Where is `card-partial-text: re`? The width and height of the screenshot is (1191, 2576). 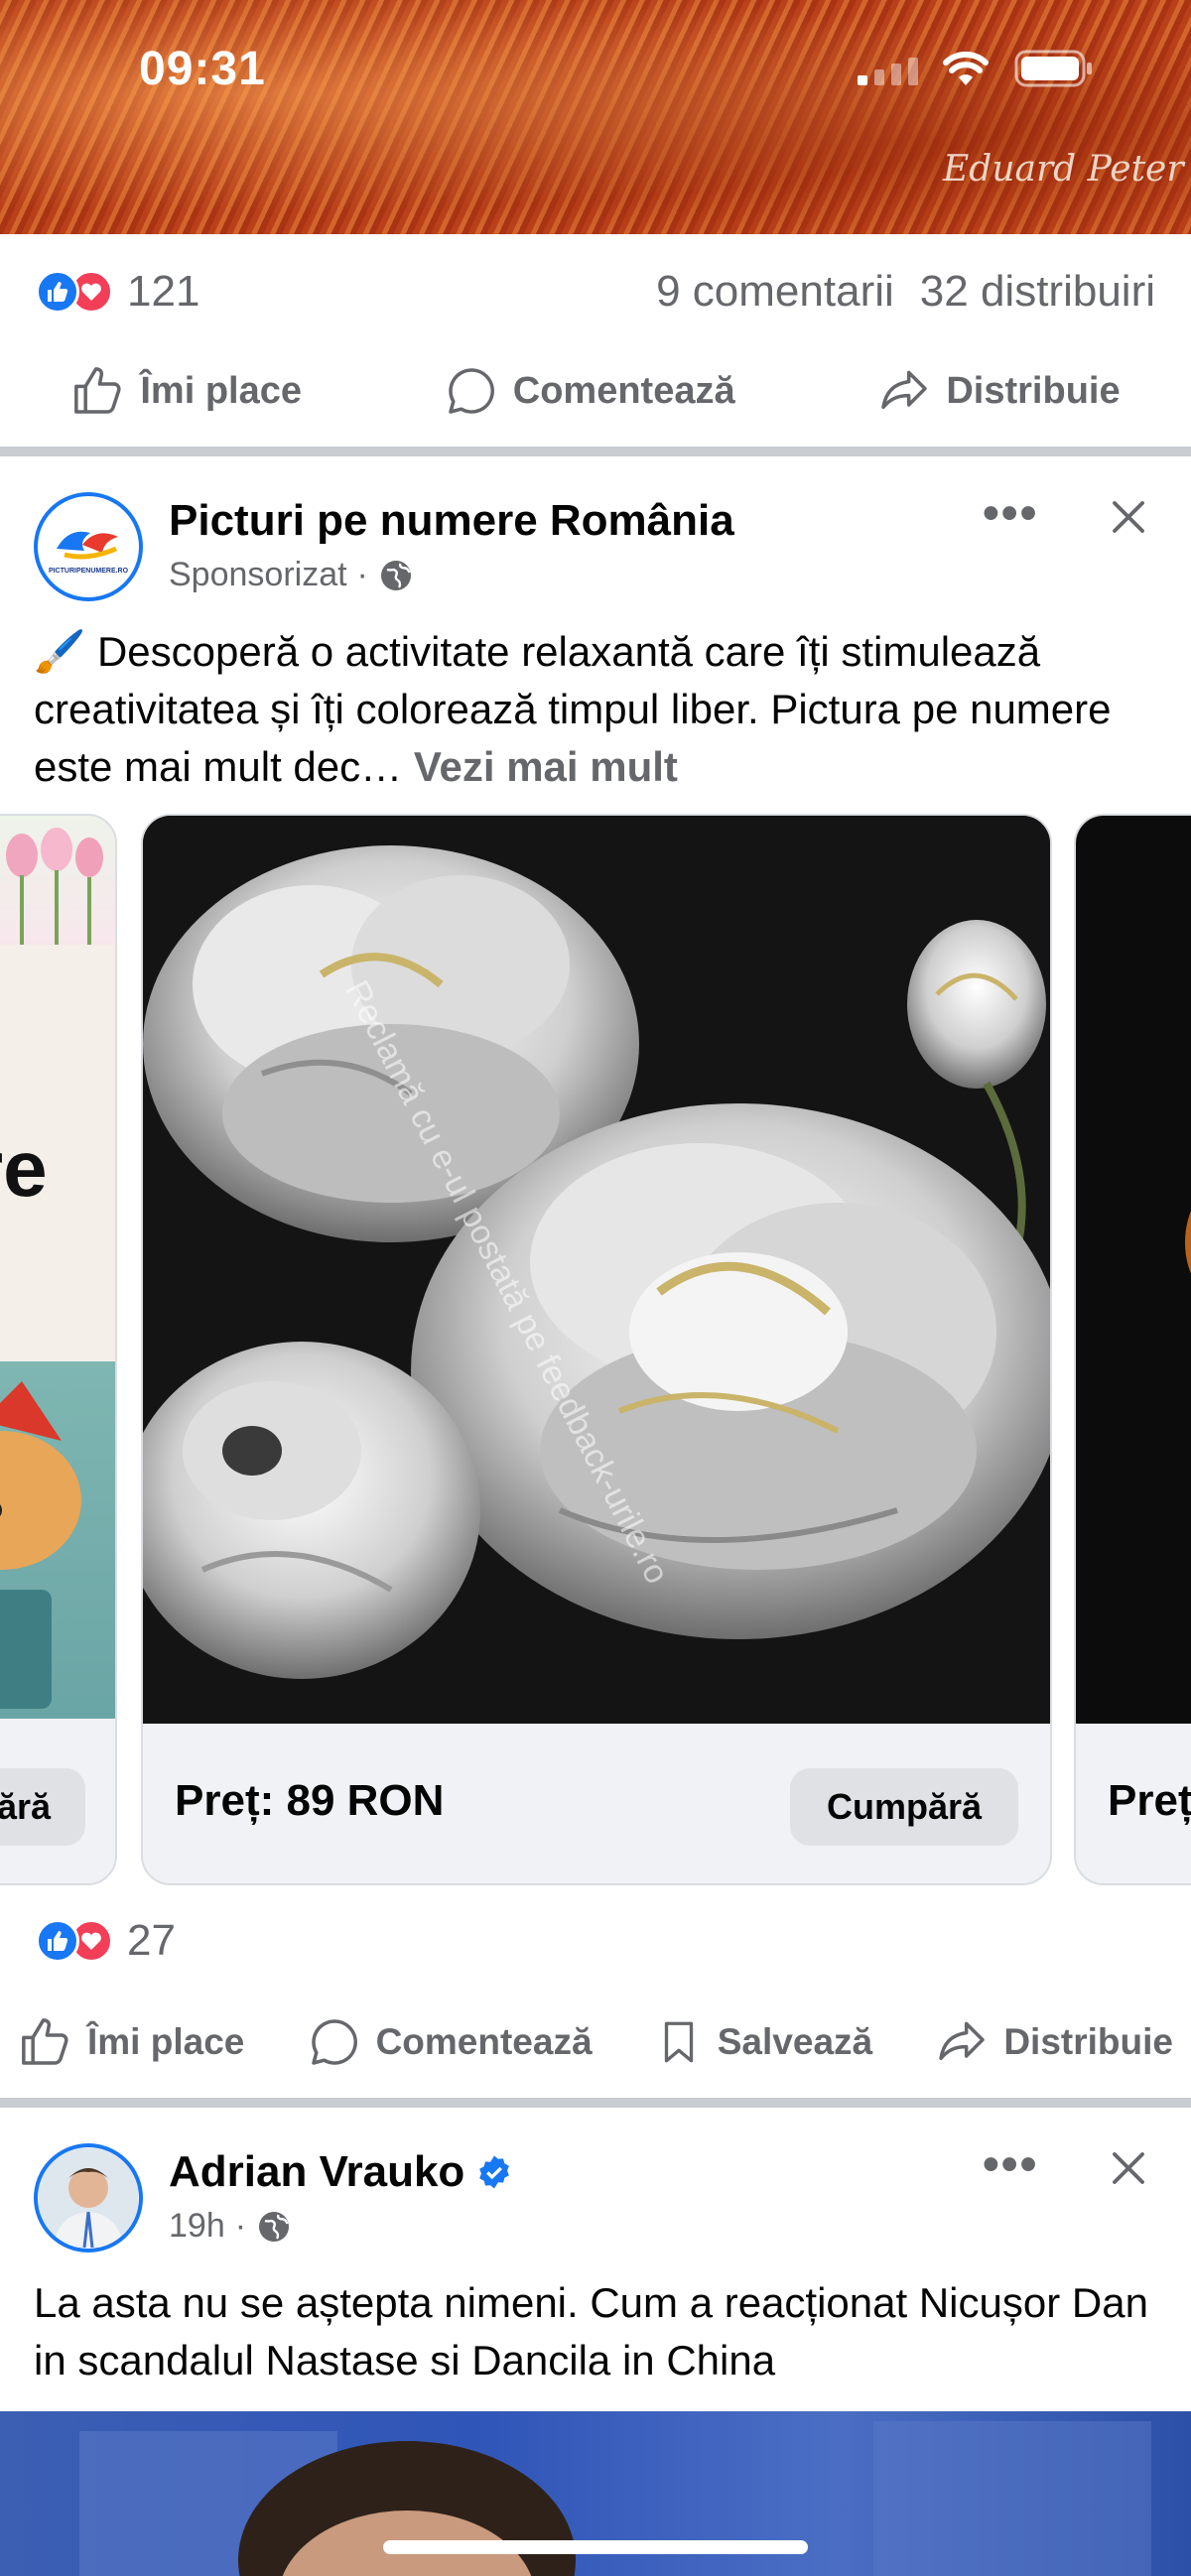 card-partial-text: re is located at coordinates (24, 1168).